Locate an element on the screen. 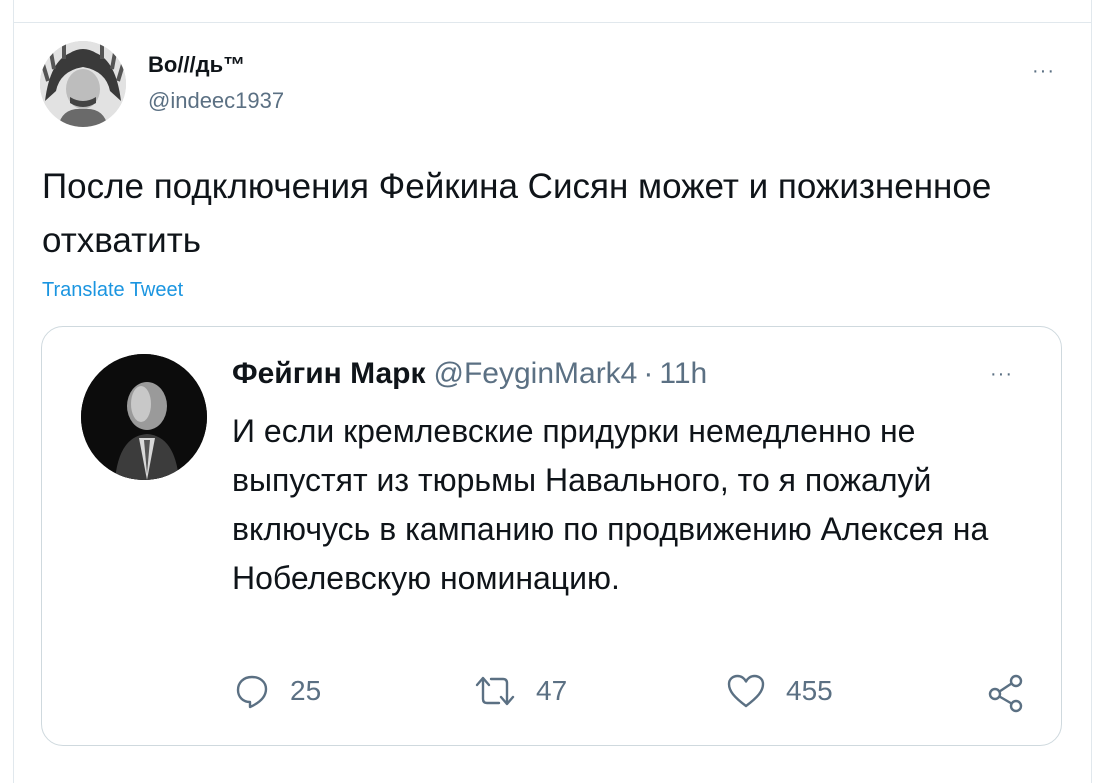  quoted-timestamp: 11h is located at coordinates (683, 373).